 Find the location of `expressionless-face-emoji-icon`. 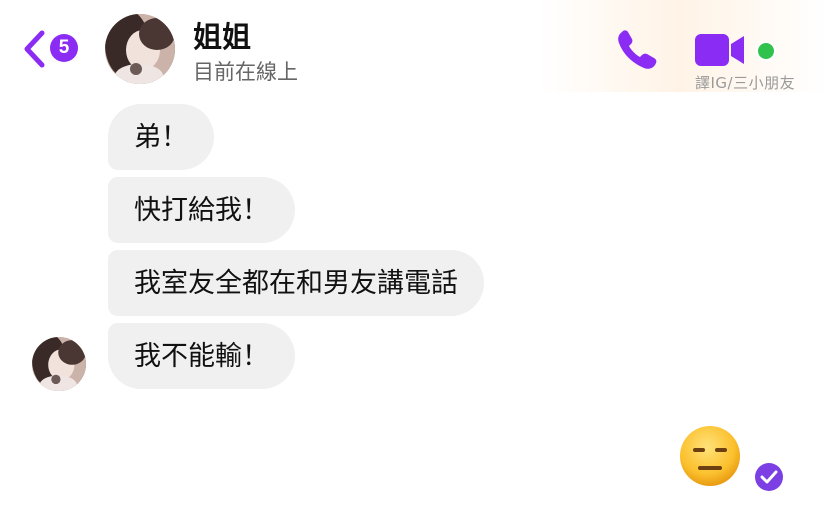

expressionless-face-emoji-icon is located at coordinates (710, 456).